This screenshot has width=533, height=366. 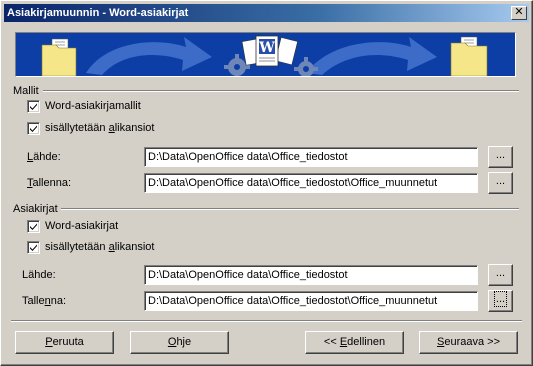 I want to click on documents-word-checkbox-row: Word-asiakirjat, so click(x=72, y=226).